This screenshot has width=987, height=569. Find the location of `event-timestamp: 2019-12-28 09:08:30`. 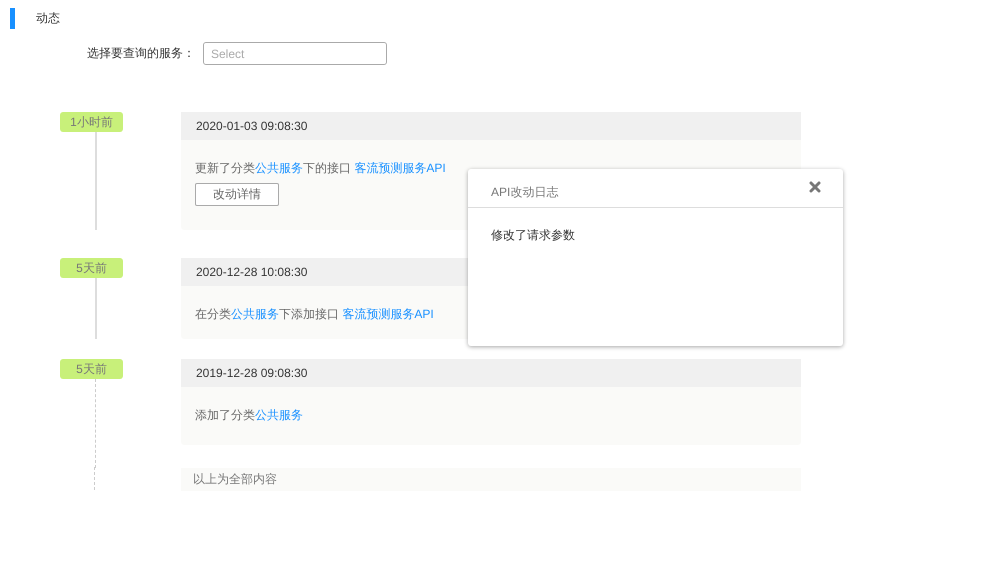

event-timestamp: 2019-12-28 09:08:30 is located at coordinates (491, 373).